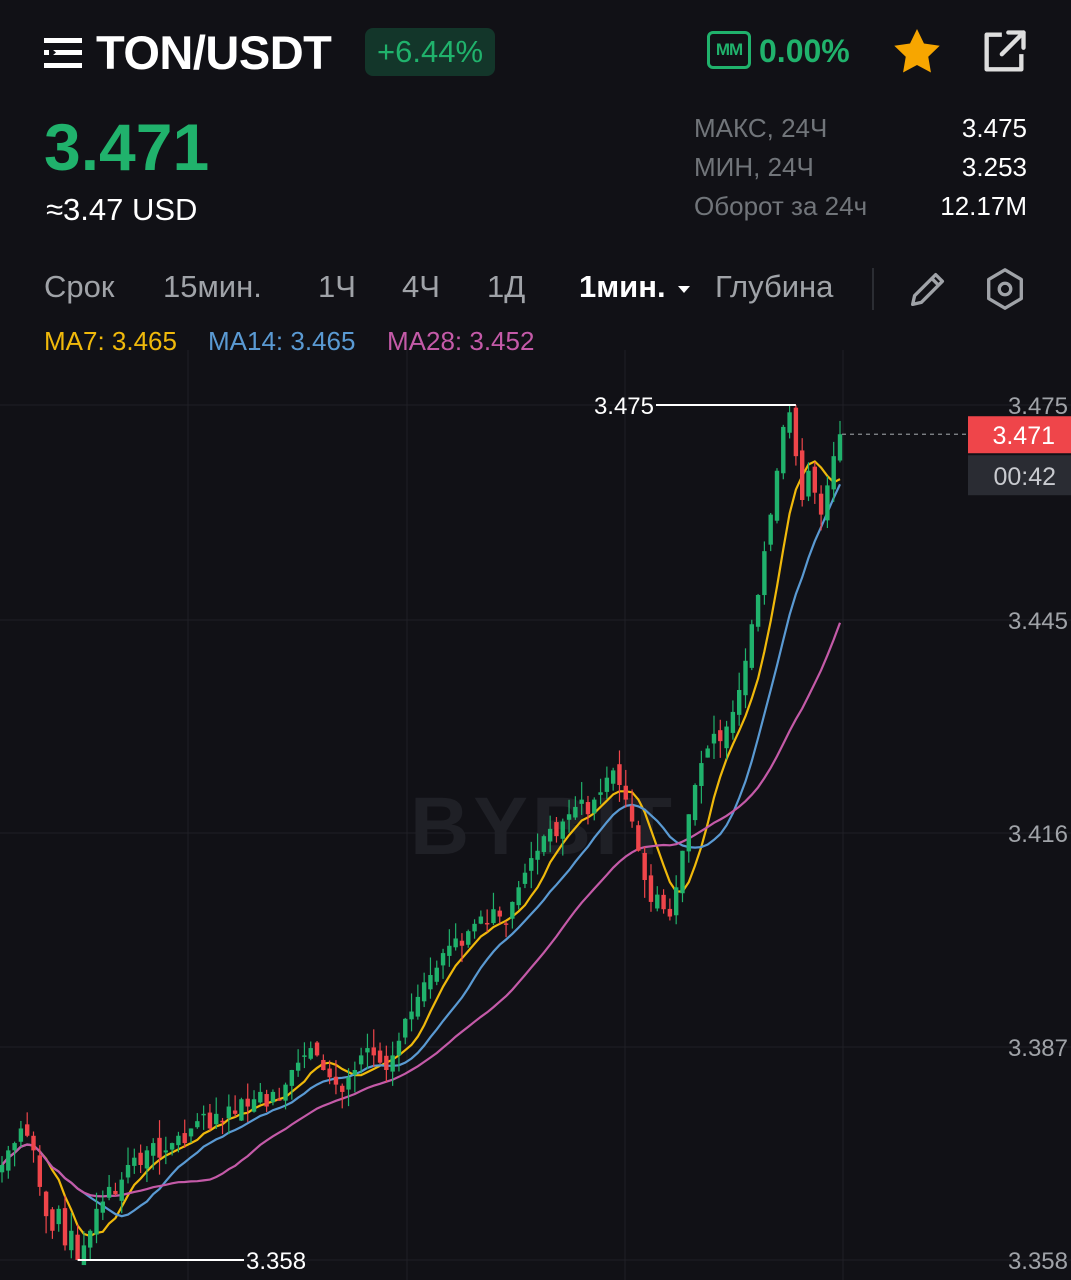 The height and width of the screenshot is (1280, 1071). I want to click on tab-depth: Глубина, so click(774, 287).